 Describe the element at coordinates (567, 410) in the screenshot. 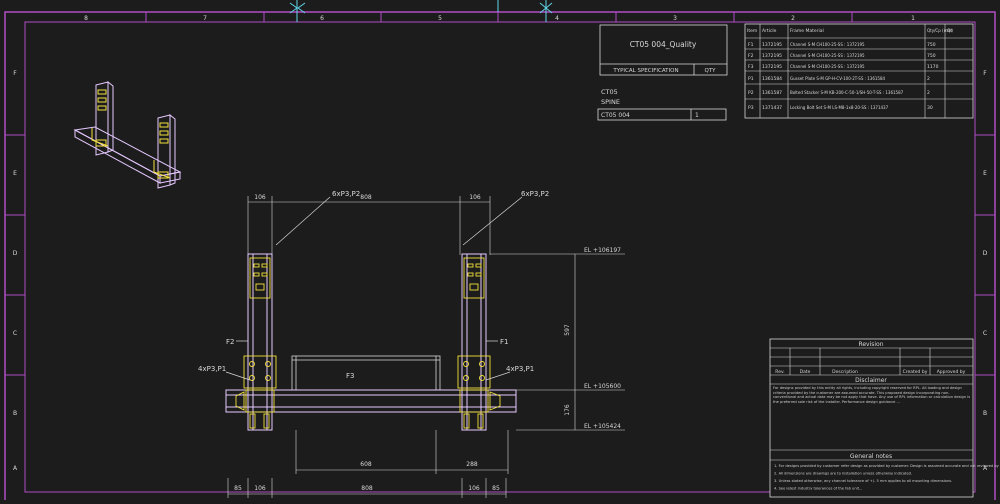

I see `dim-vertical-base: 176` at that location.